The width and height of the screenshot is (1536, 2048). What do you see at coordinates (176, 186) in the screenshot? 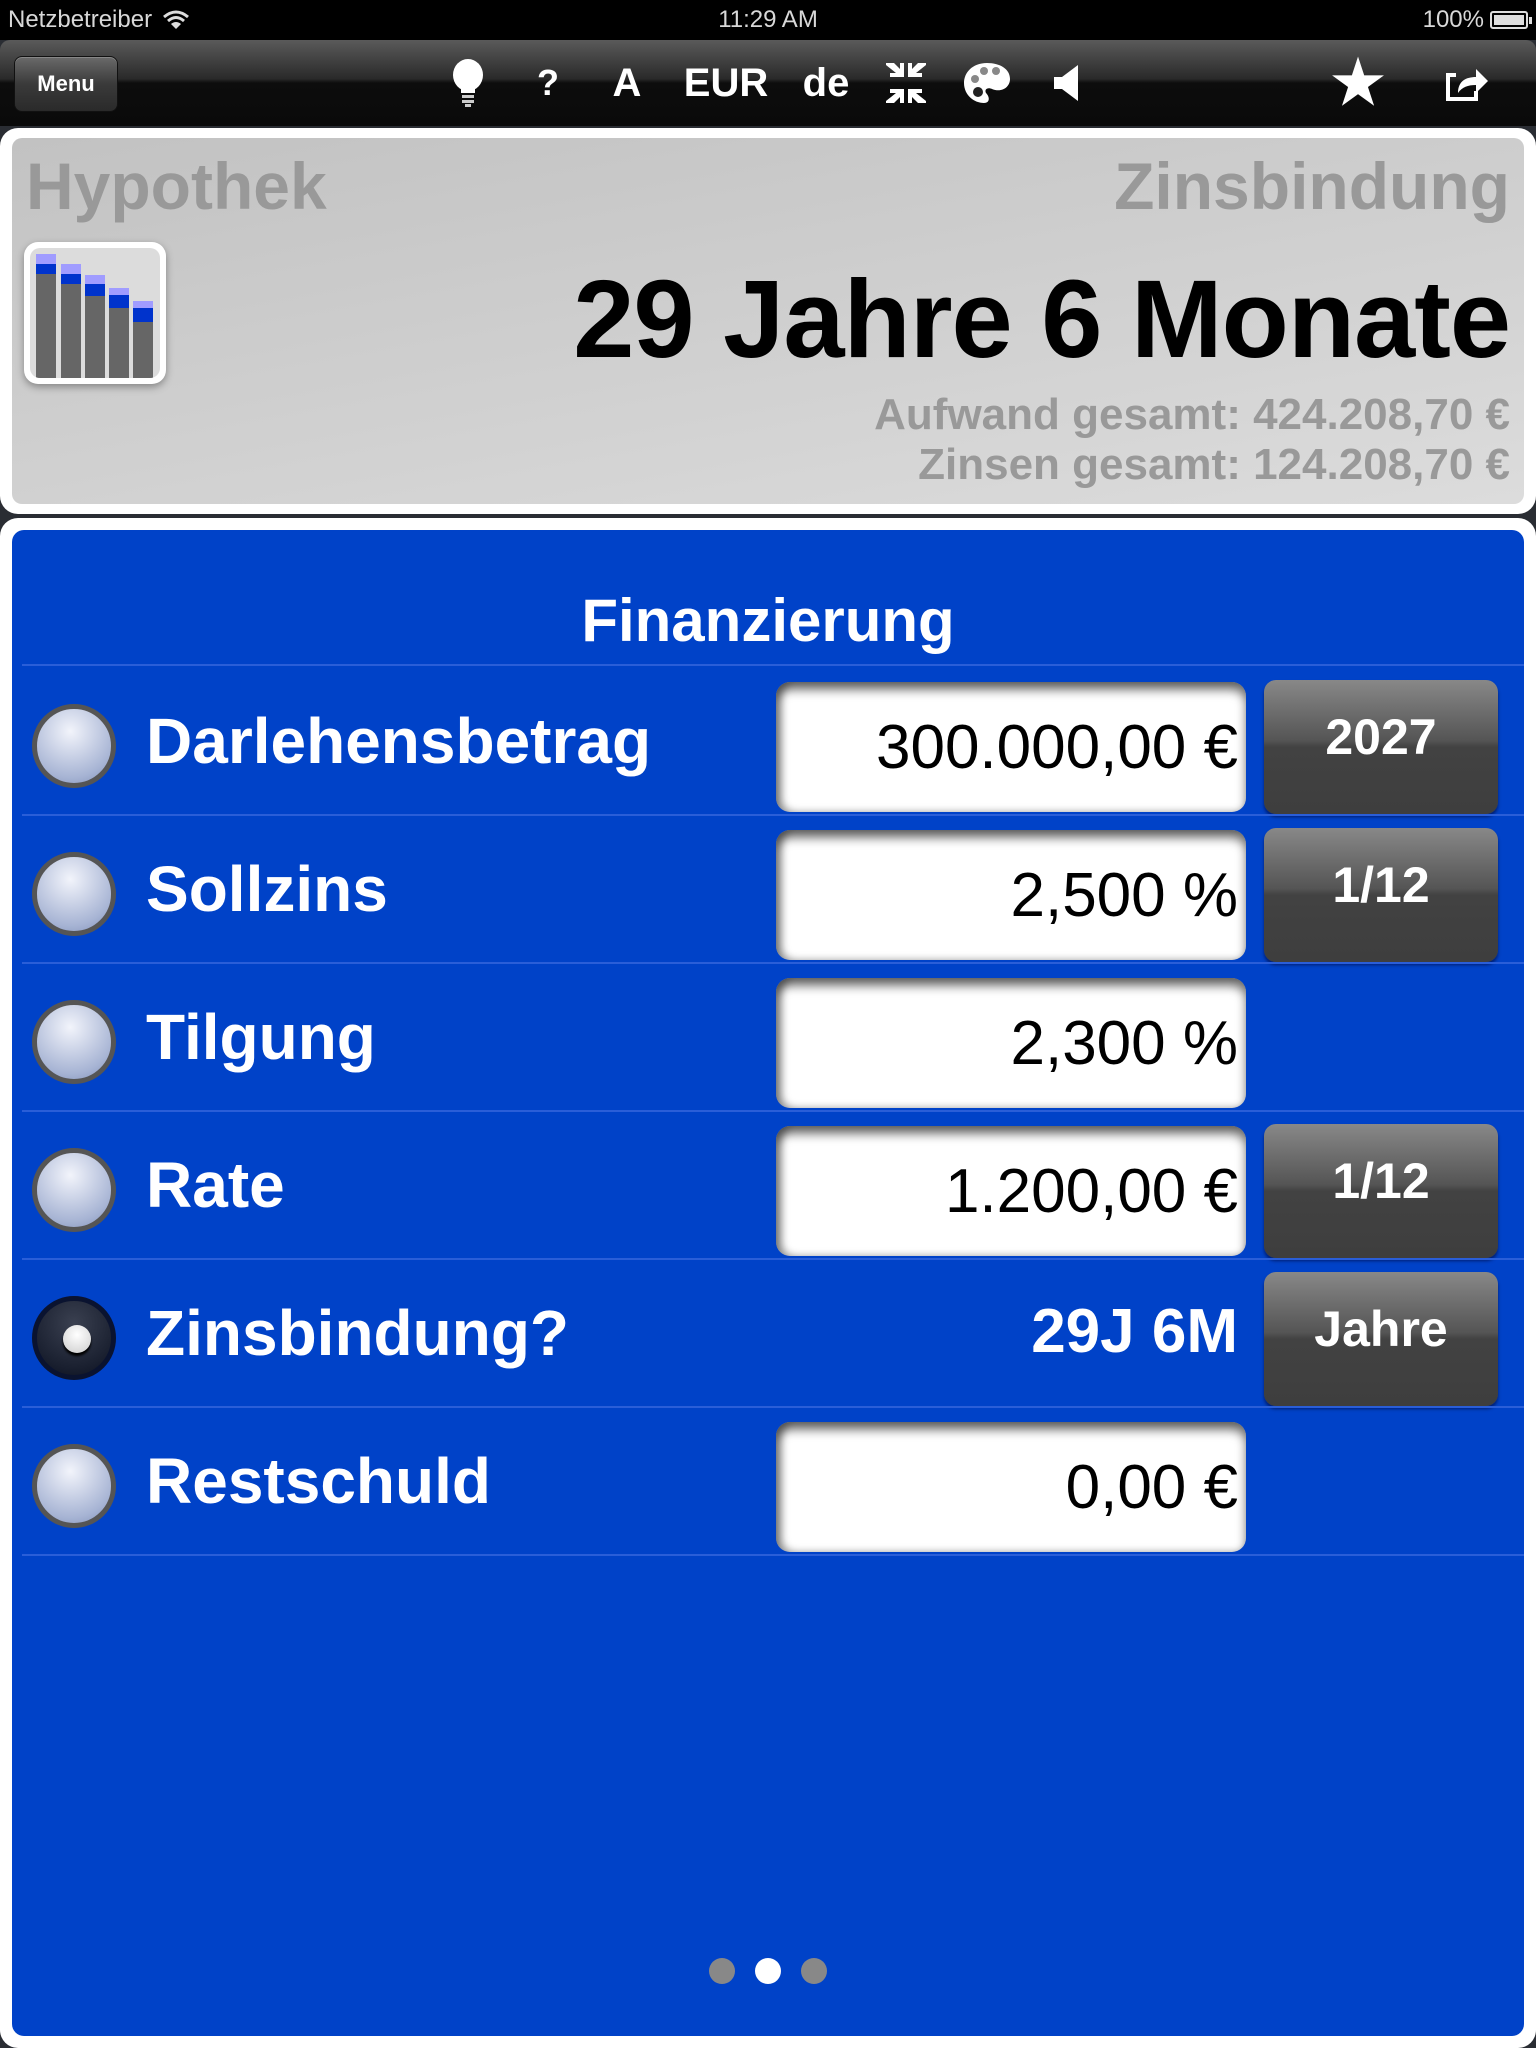
I see `app-title: Hypothek` at bounding box center [176, 186].